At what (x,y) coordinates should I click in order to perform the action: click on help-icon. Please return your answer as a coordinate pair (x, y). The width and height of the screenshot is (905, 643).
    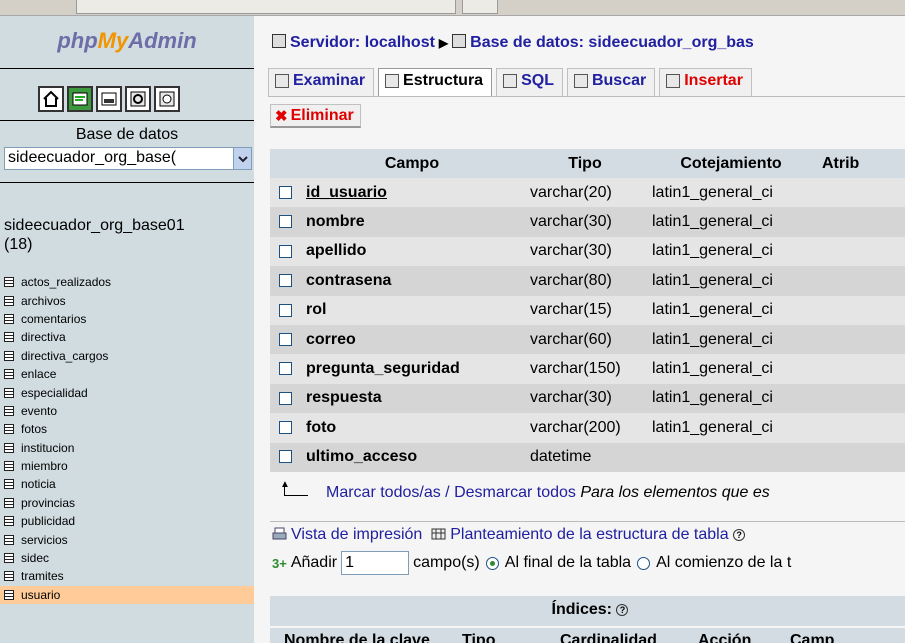
    Looking at the image, I should click on (138, 99).